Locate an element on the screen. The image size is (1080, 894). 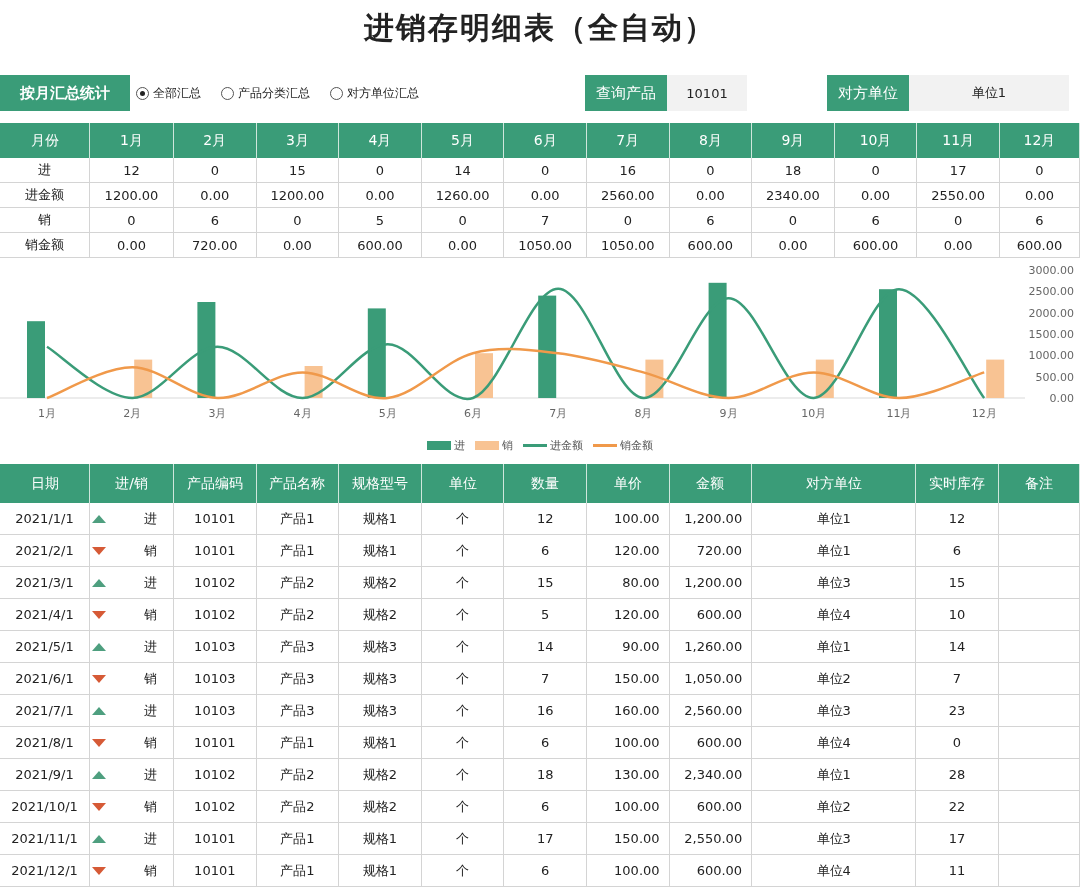
table-cell: 产品3 is located at coordinates (298, 679).